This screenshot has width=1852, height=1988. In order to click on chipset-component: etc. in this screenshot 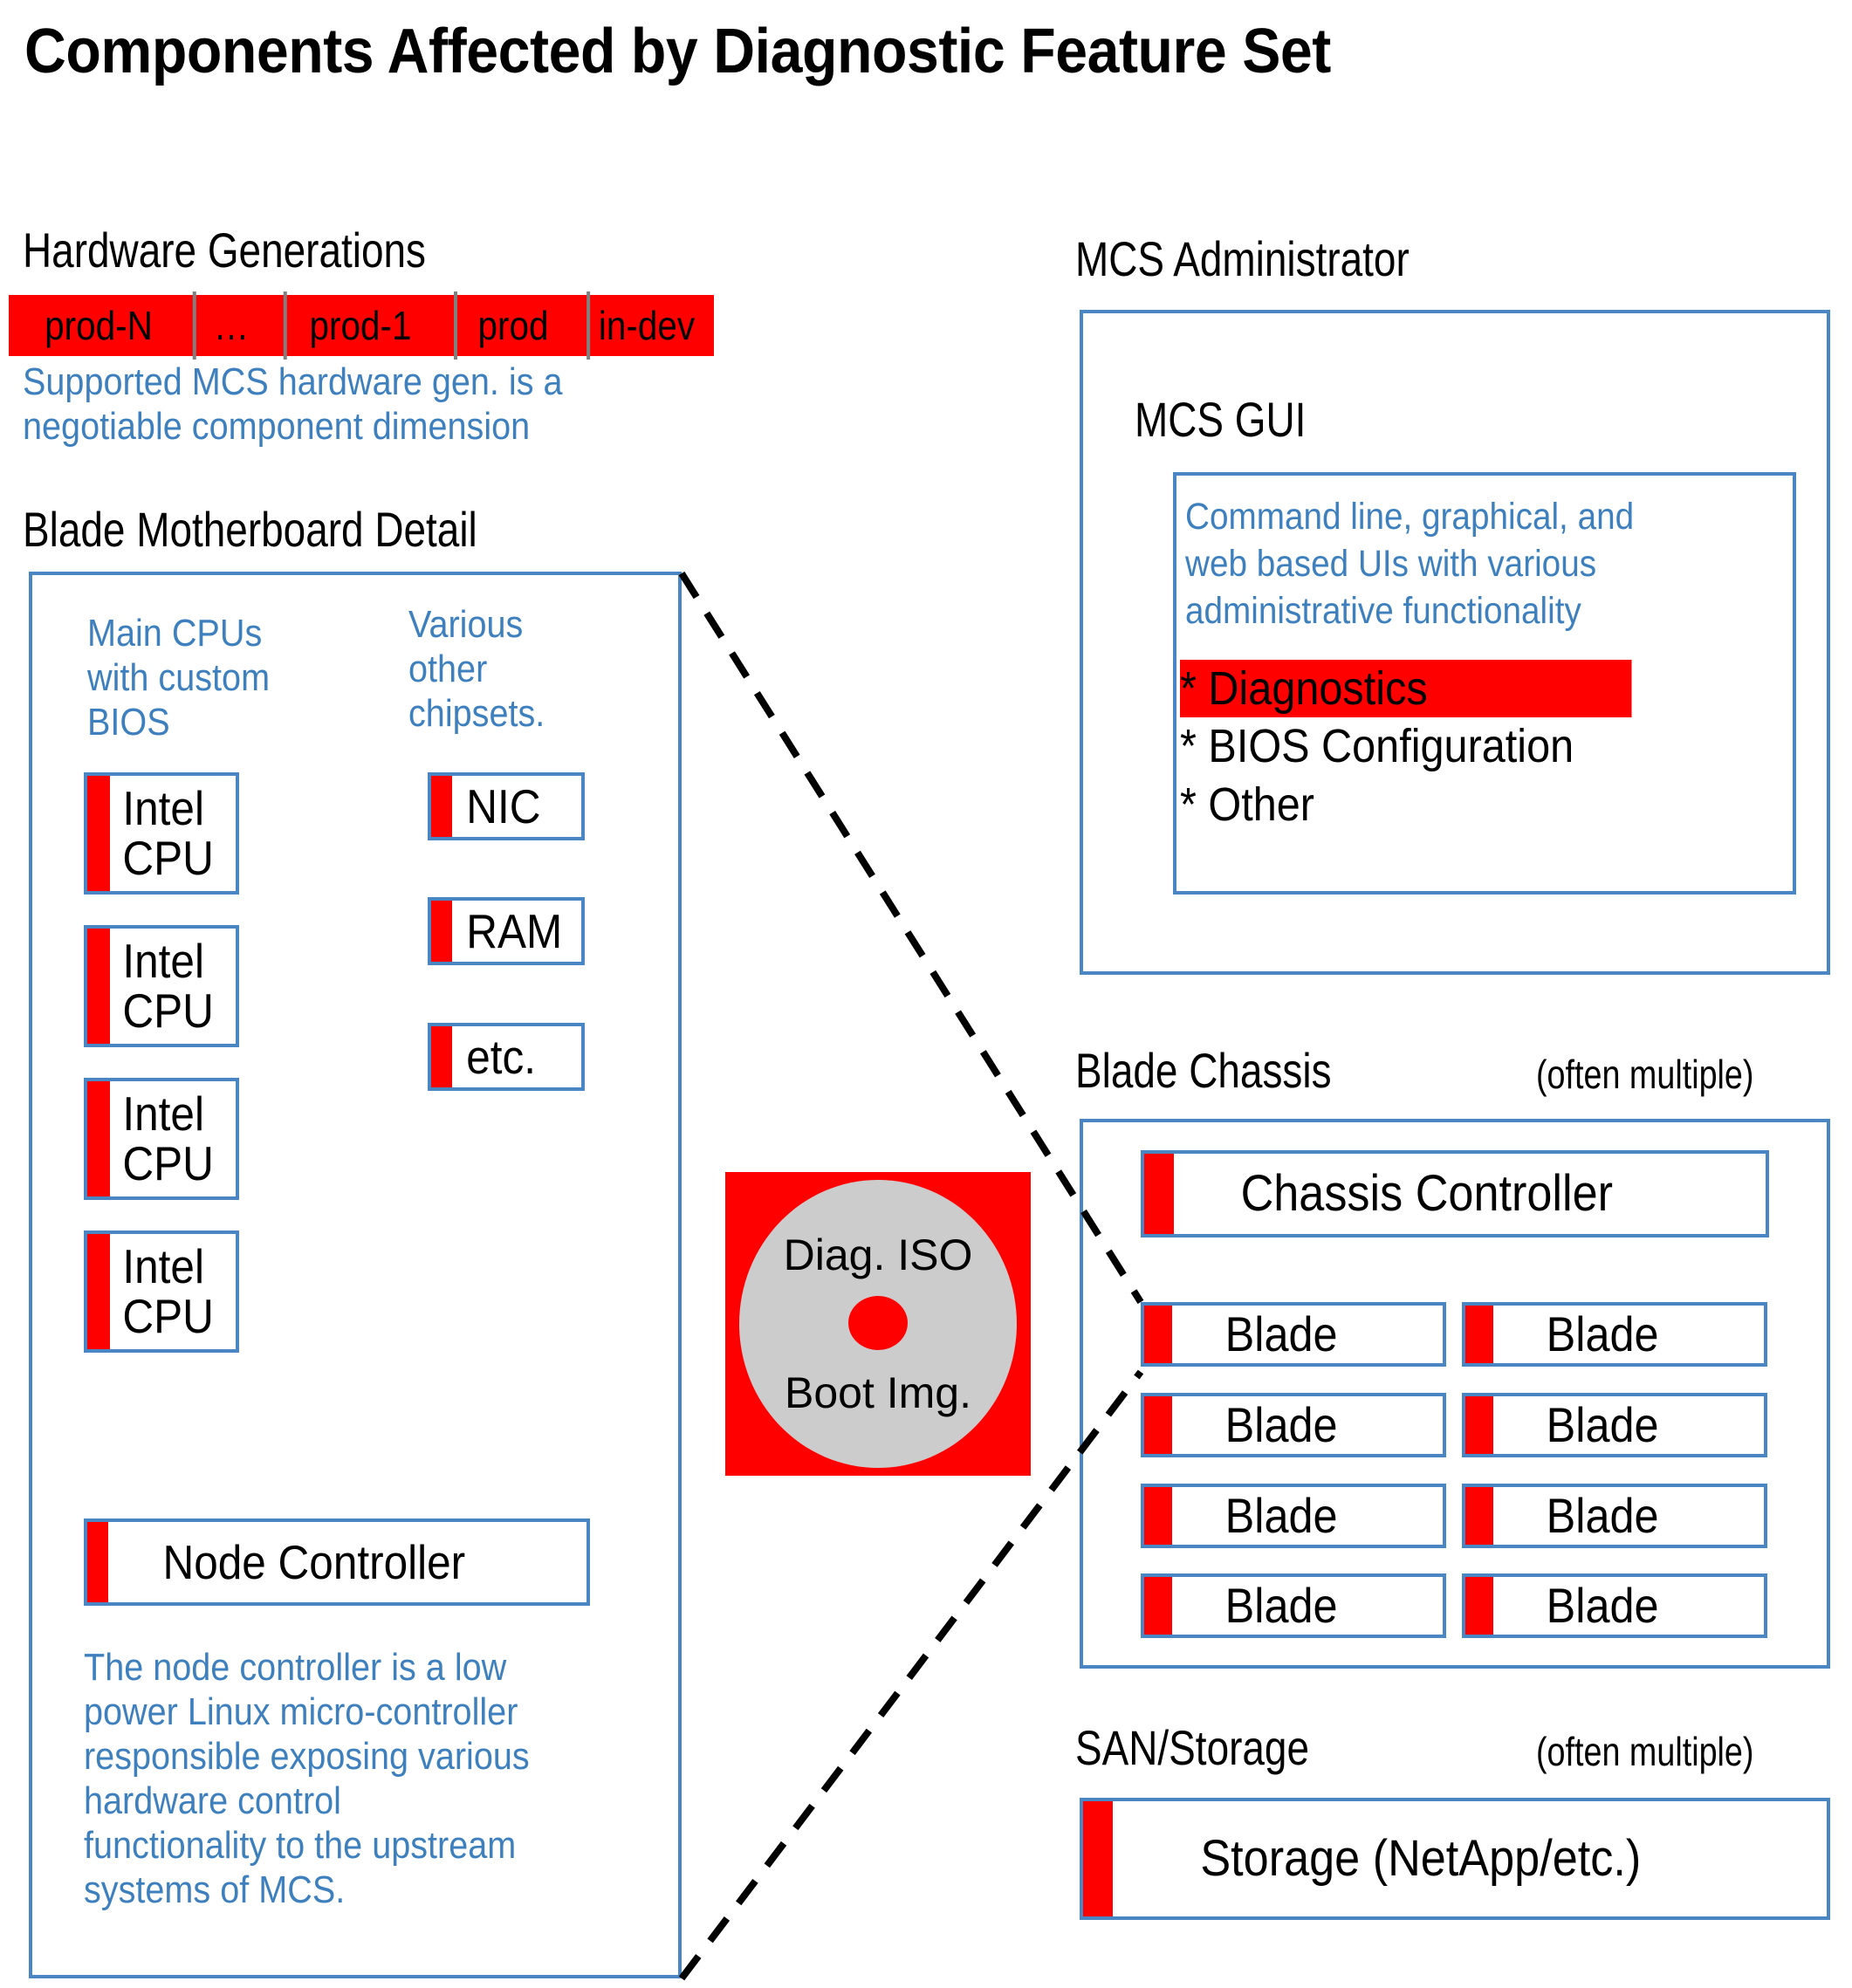, I will do `click(506, 1057)`.